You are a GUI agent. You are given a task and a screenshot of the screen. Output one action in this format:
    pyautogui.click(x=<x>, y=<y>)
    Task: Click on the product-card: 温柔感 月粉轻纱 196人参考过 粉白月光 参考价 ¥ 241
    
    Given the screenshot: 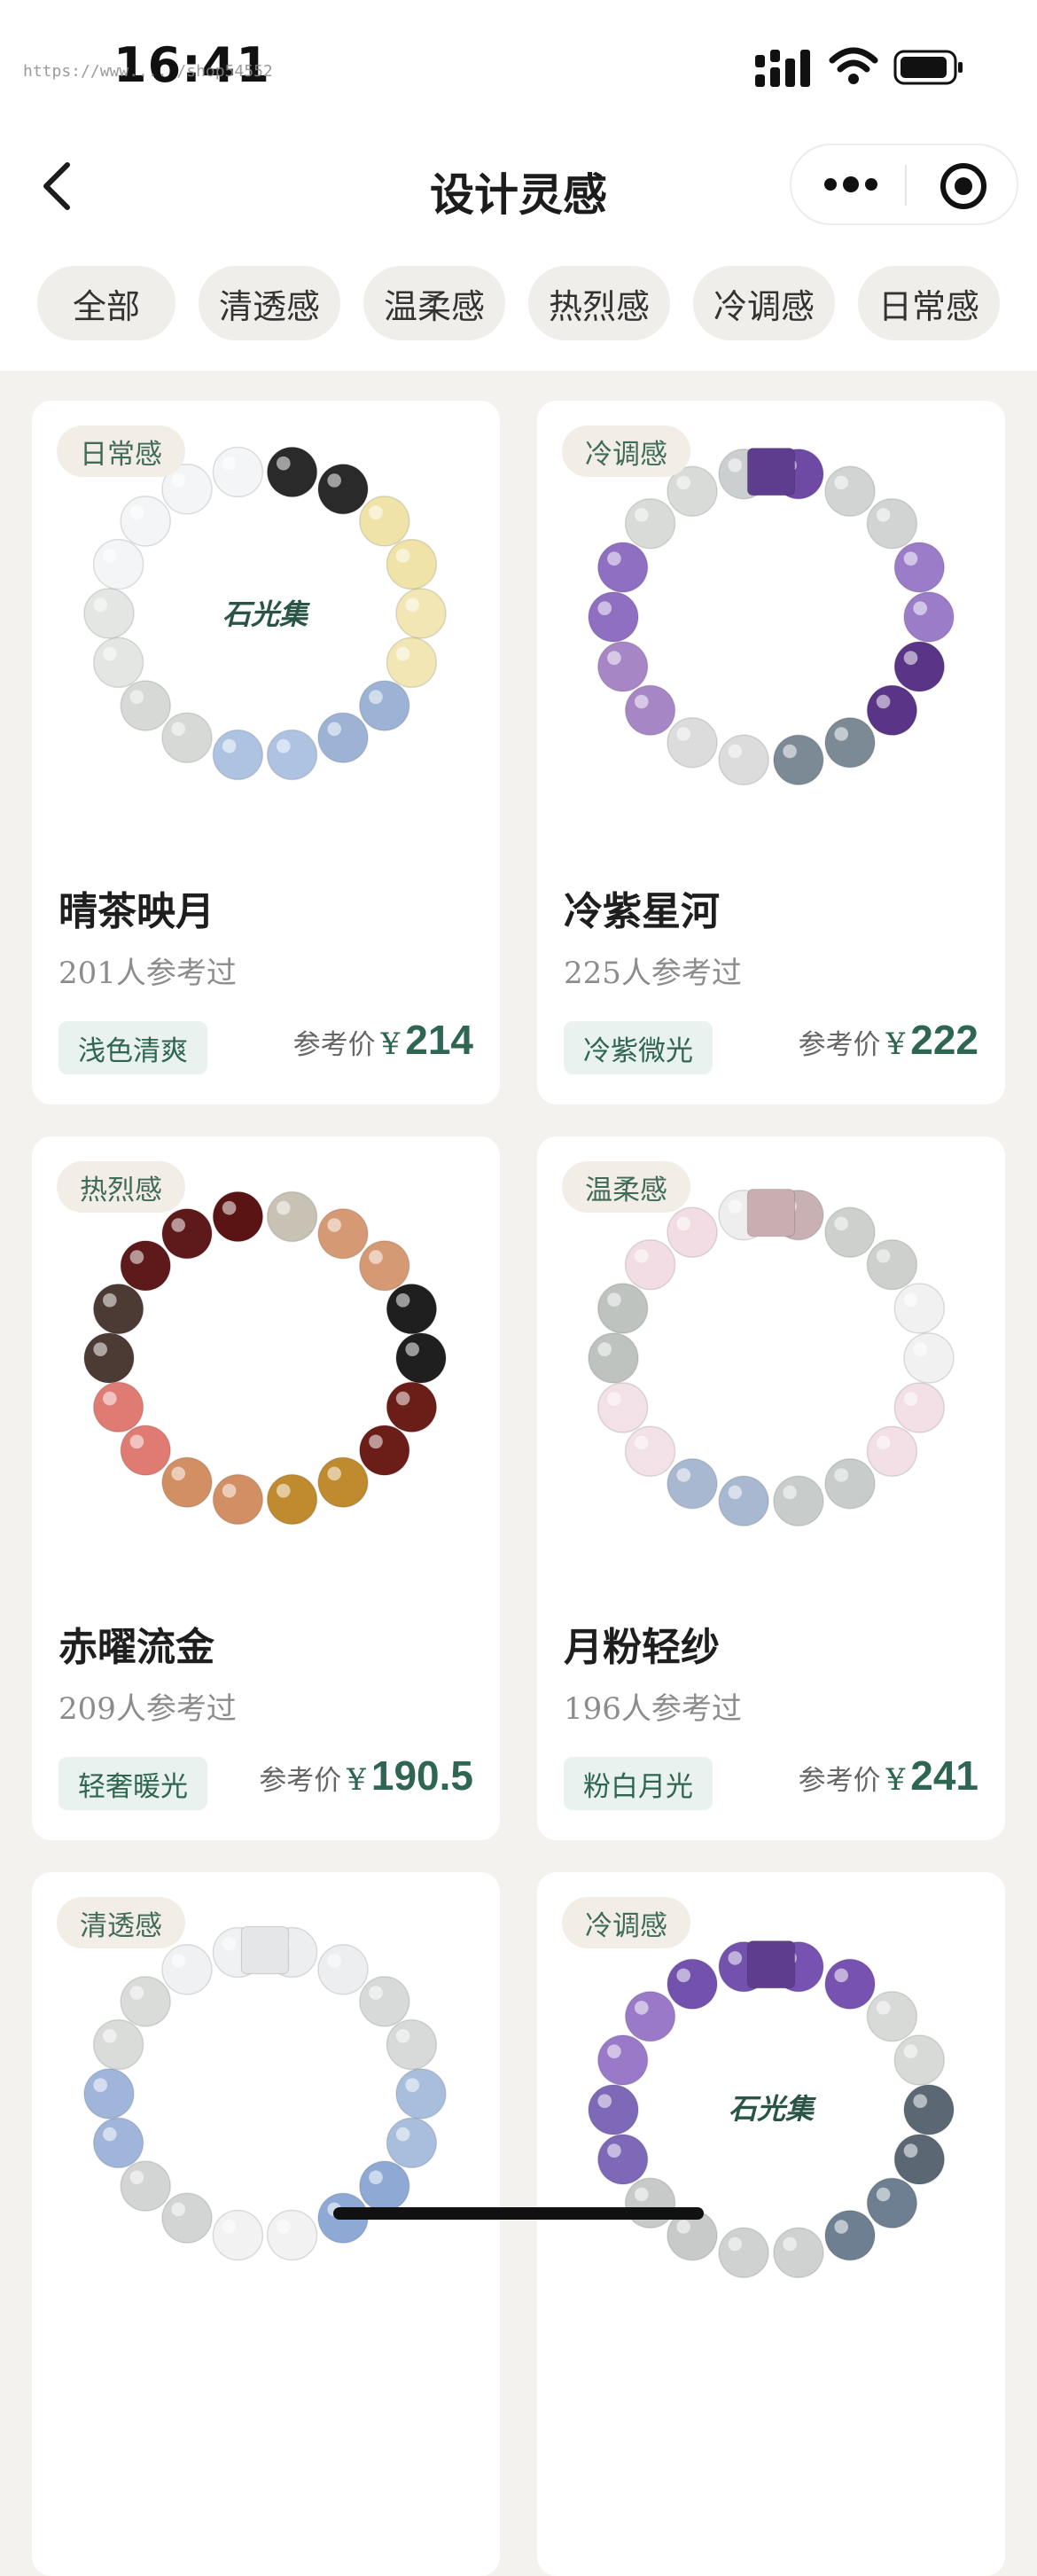 What is the action you would take?
    pyautogui.click(x=771, y=1488)
    